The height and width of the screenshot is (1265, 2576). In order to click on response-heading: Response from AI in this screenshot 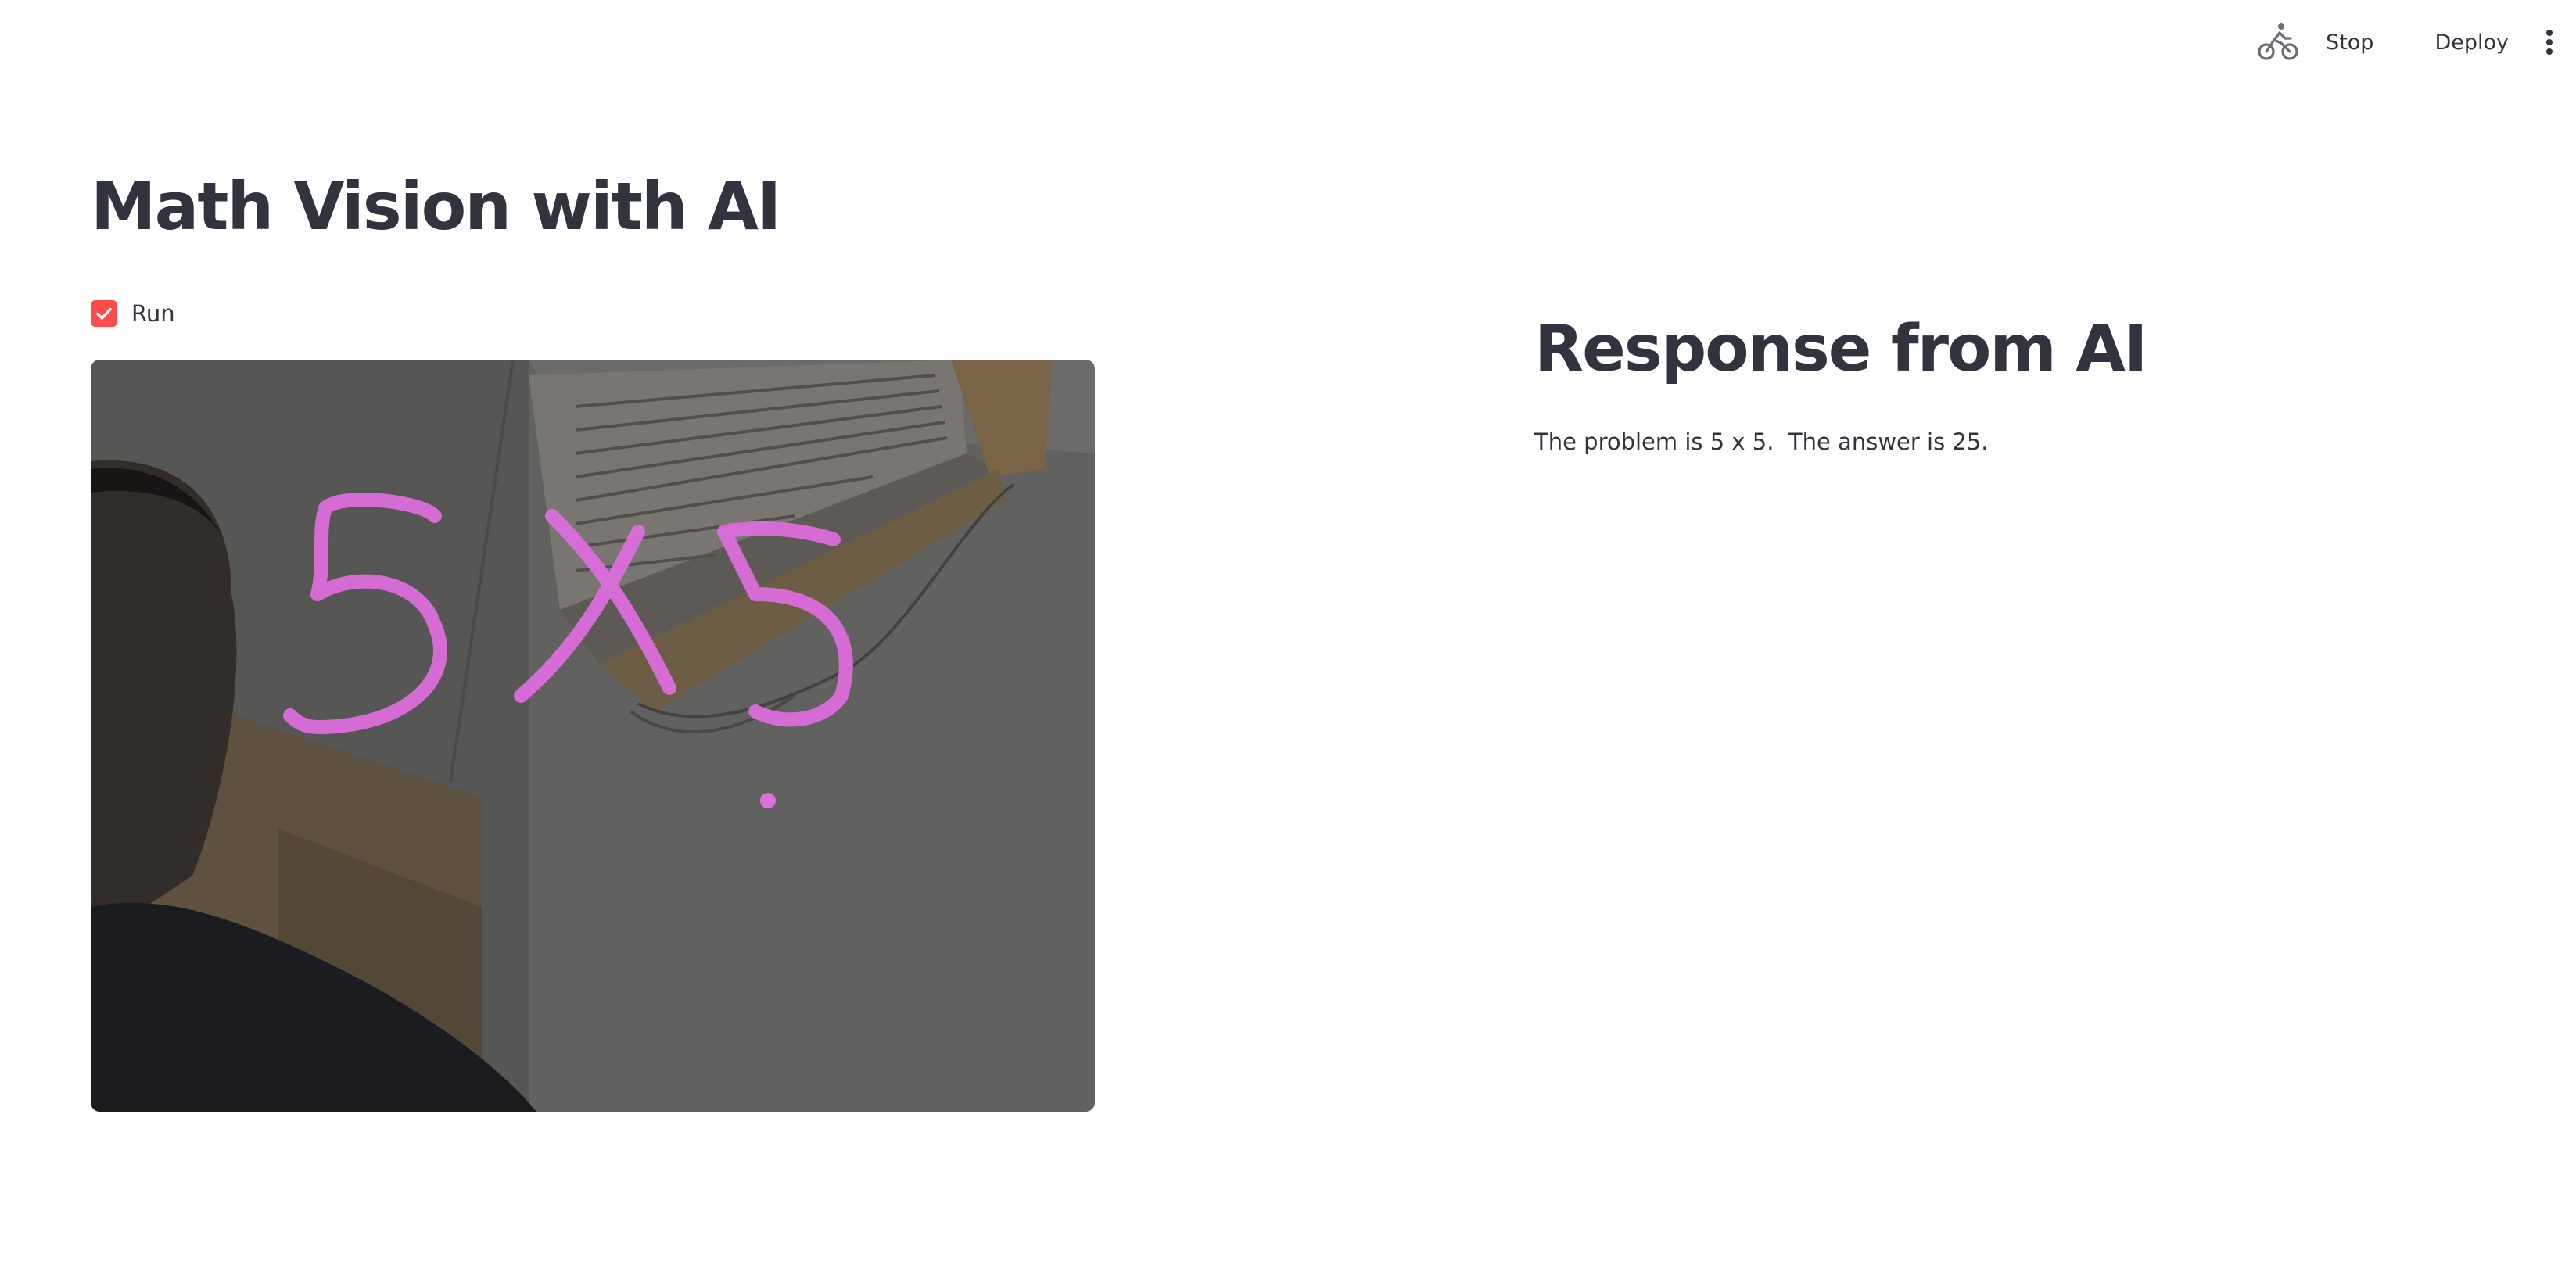, I will do `click(1840, 349)`.